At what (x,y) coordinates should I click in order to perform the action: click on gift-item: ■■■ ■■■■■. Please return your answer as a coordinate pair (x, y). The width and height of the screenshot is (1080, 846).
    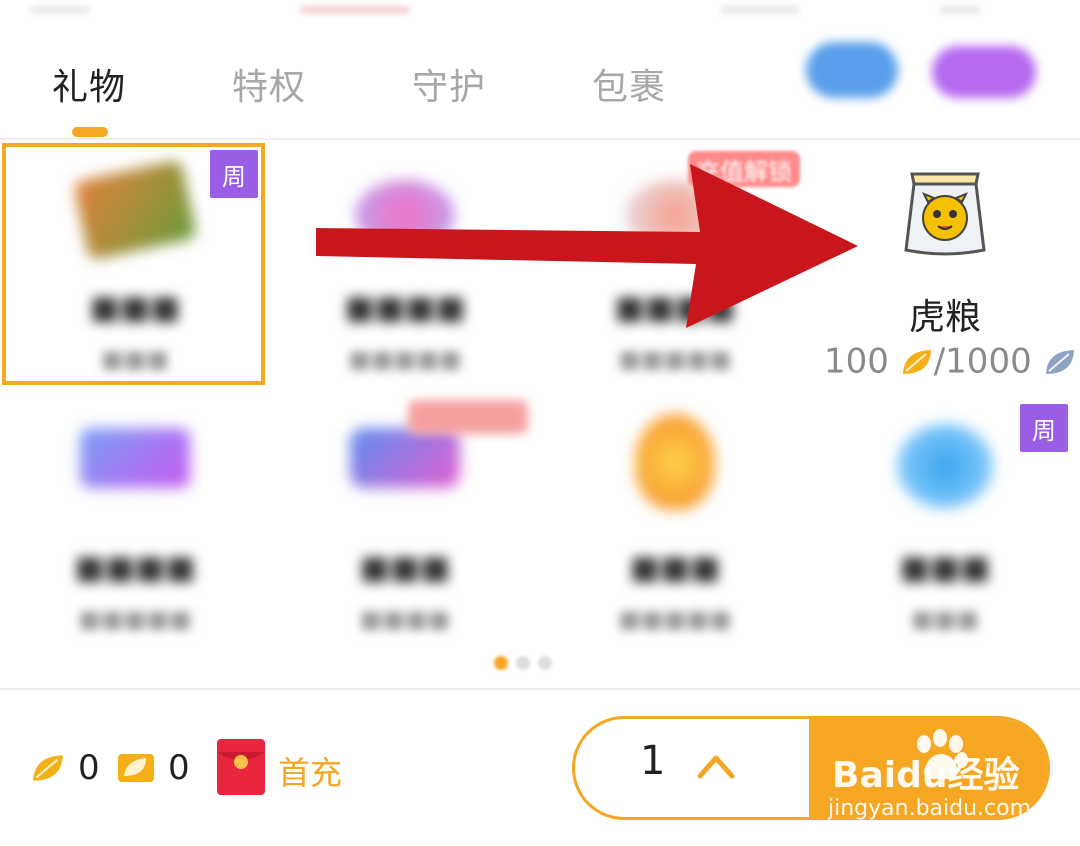
    Looking at the image, I should click on (675, 525).